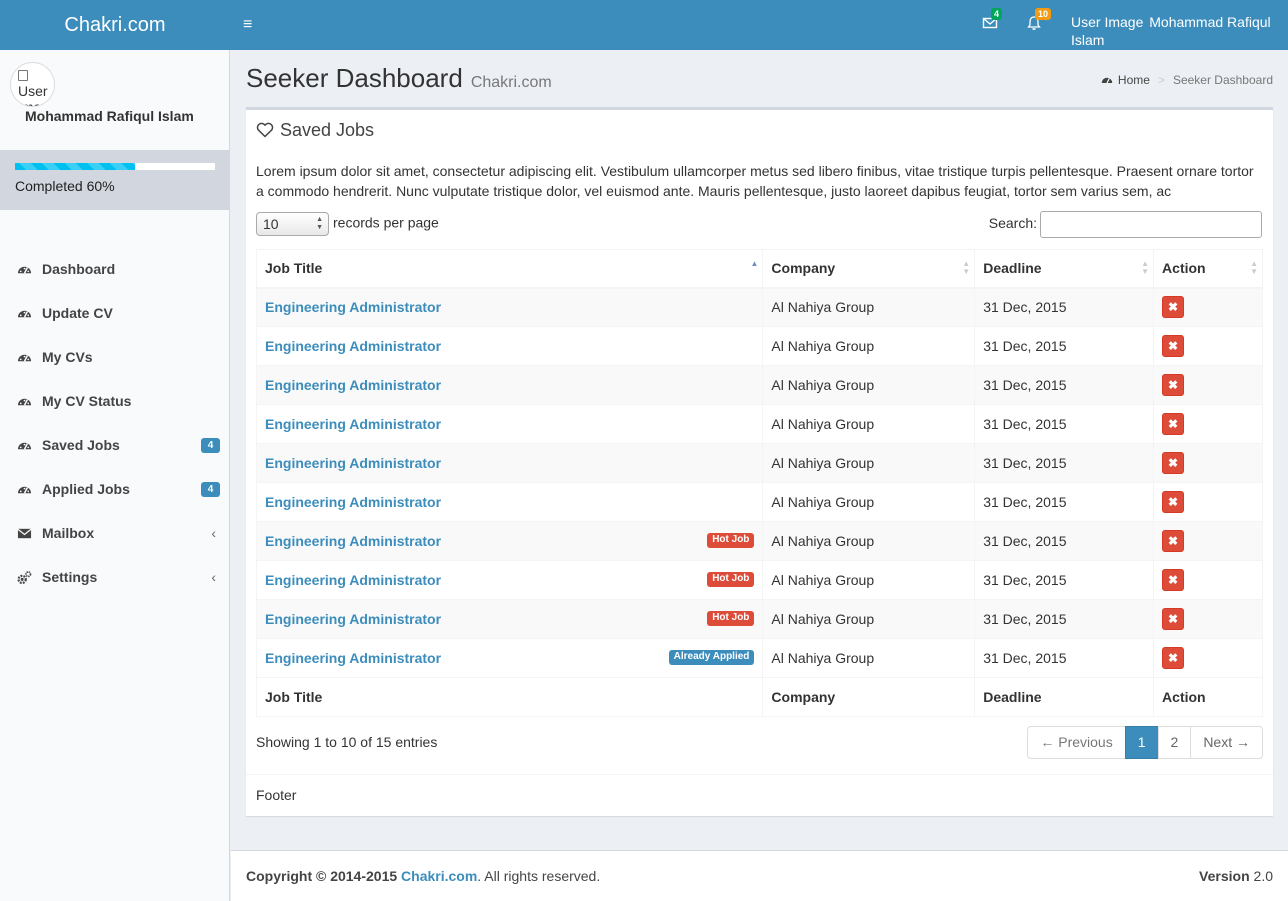 Image resolution: width=1288 pixels, height=901 pixels. What do you see at coordinates (115, 445) in the screenshot?
I see `sidebar-item-saved-jobs: Saved Jobs 4` at bounding box center [115, 445].